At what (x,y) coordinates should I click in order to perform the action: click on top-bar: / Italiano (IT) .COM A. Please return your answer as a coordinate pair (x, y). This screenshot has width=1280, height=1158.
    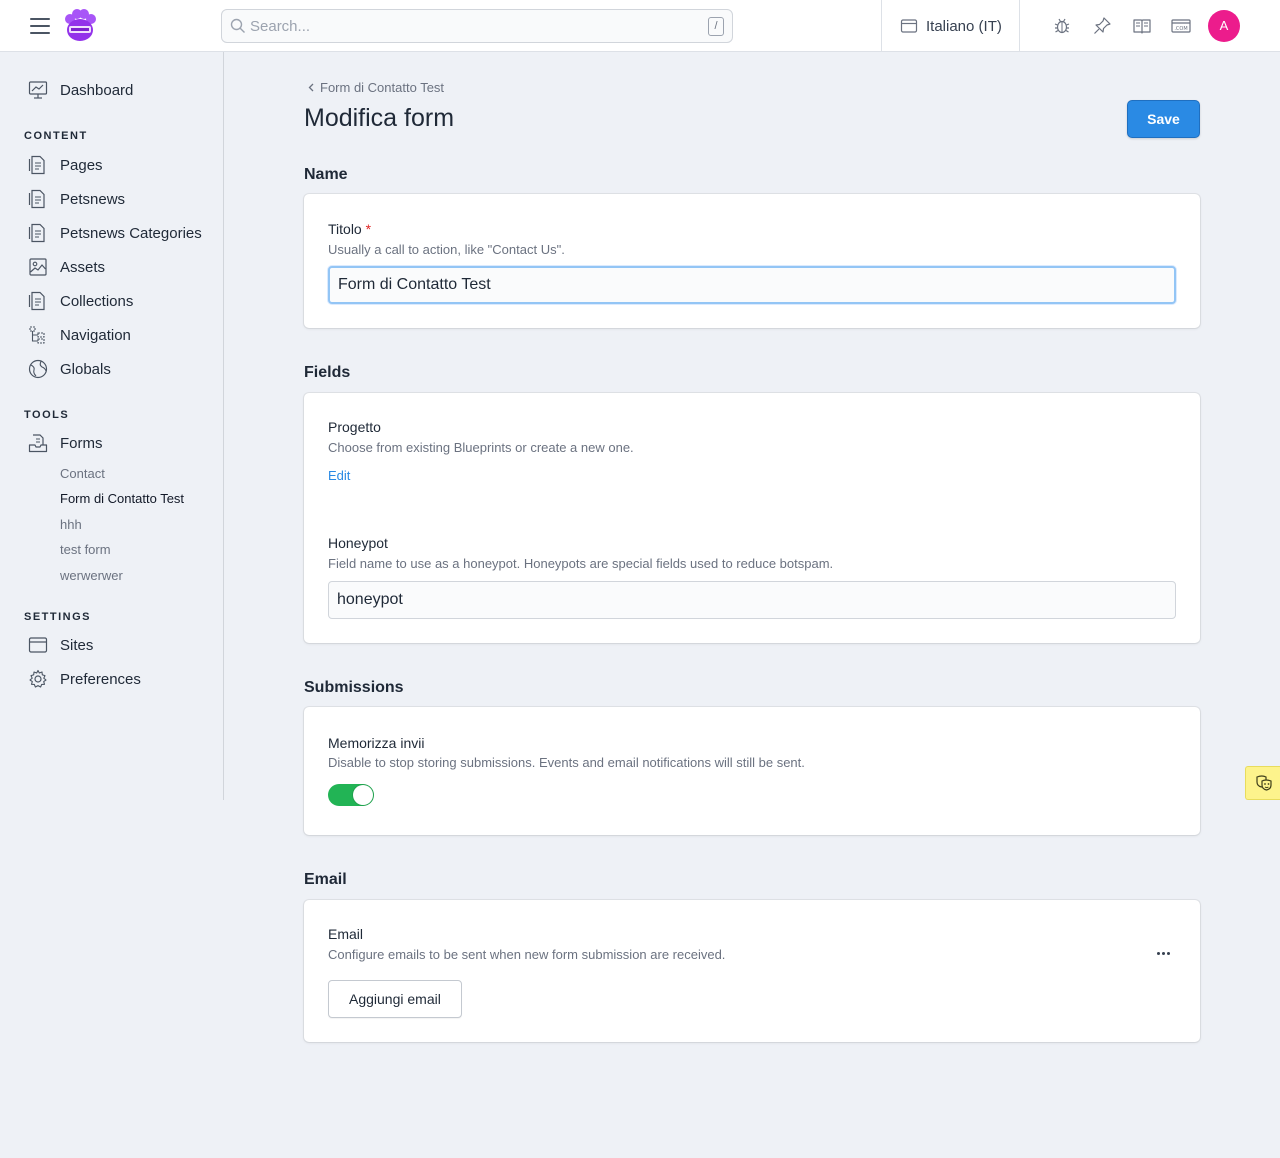
    Looking at the image, I should click on (640, 26).